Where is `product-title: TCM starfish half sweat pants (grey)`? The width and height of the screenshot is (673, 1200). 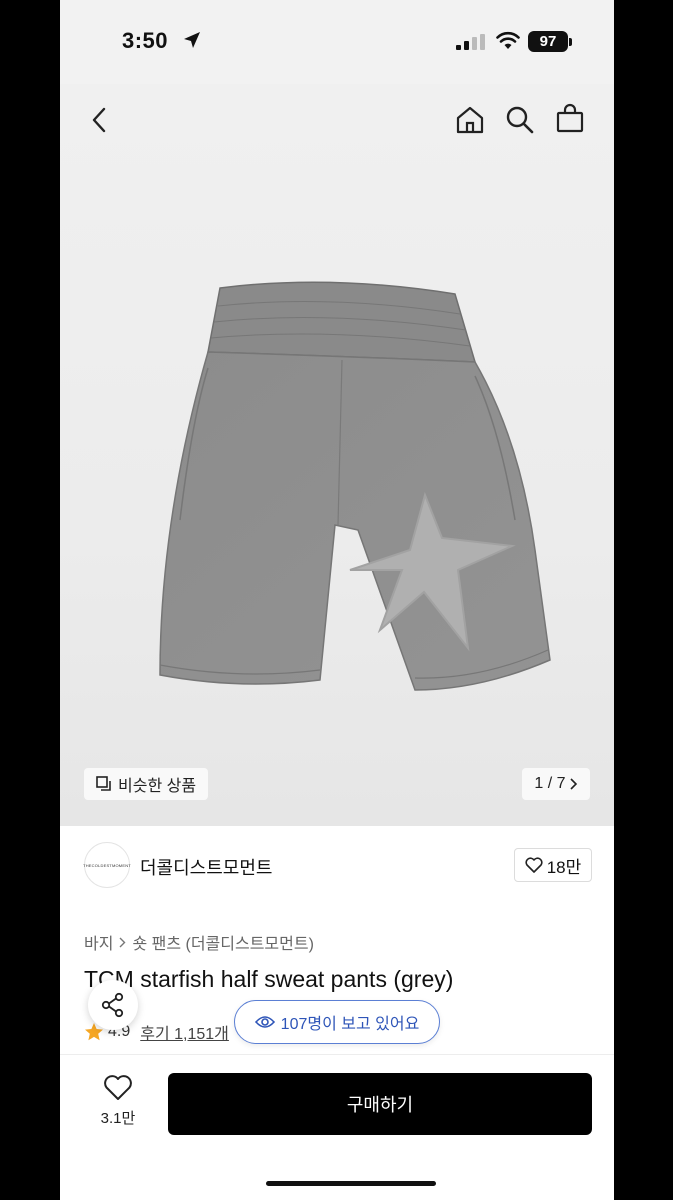 product-title: TCM starfish half sweat pants (grey) is located at coordinates (269, 979).